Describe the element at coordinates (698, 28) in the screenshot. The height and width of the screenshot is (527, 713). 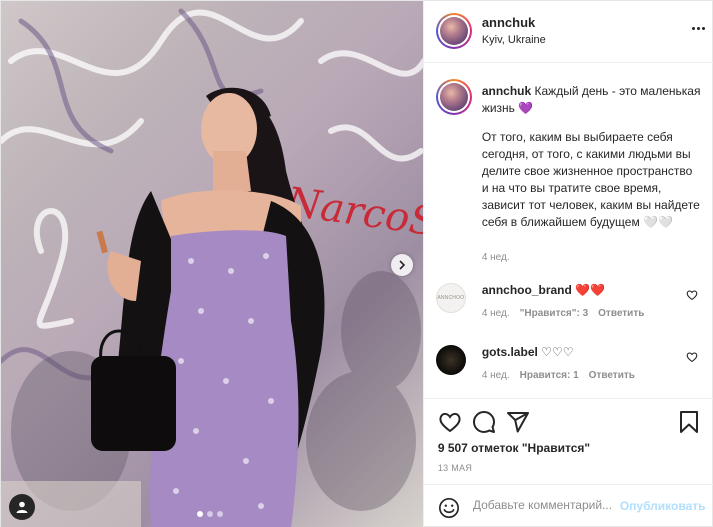
I see `more-options-icon` at that location.